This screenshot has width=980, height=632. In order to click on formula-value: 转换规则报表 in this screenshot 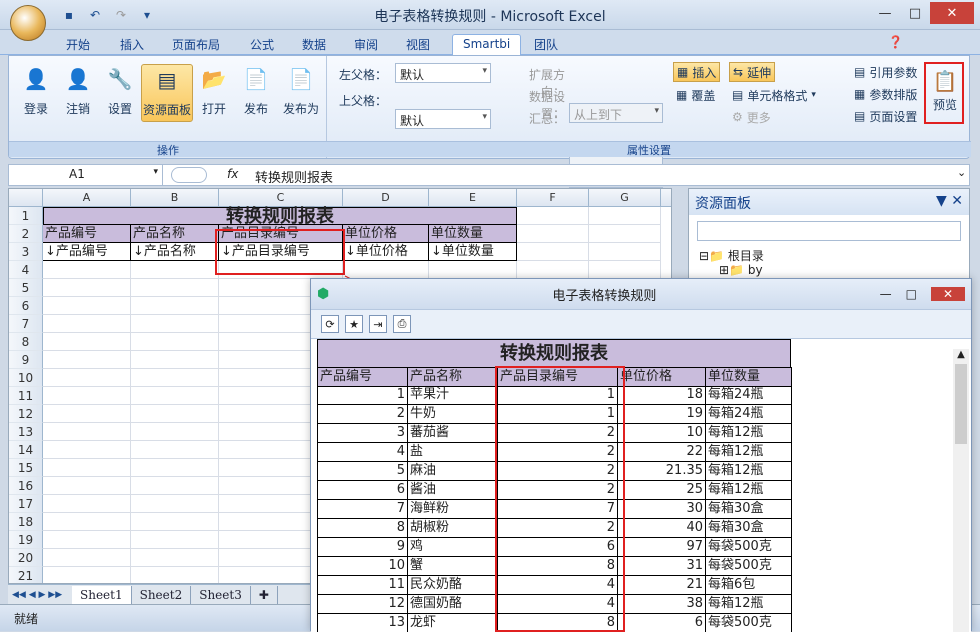, I will do `click(294, 176)`.